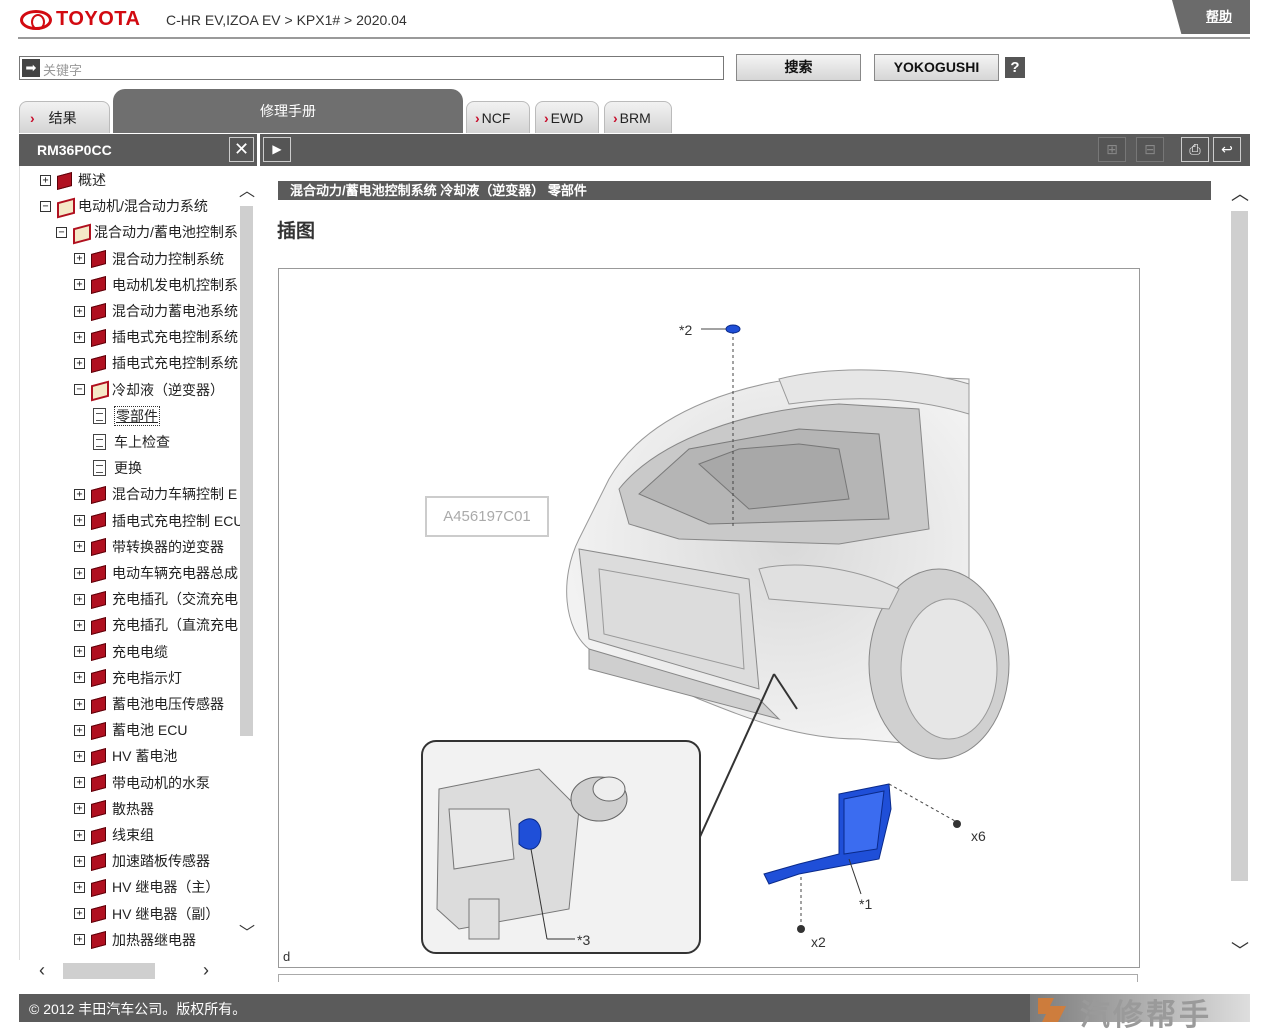 Image resolution: width=1269 pixels, height=1034 pixels. Describe the element at coordinates (936, 67) in the screenshot. I see `yokogushi-button: YOKOGUSHI` at that location.